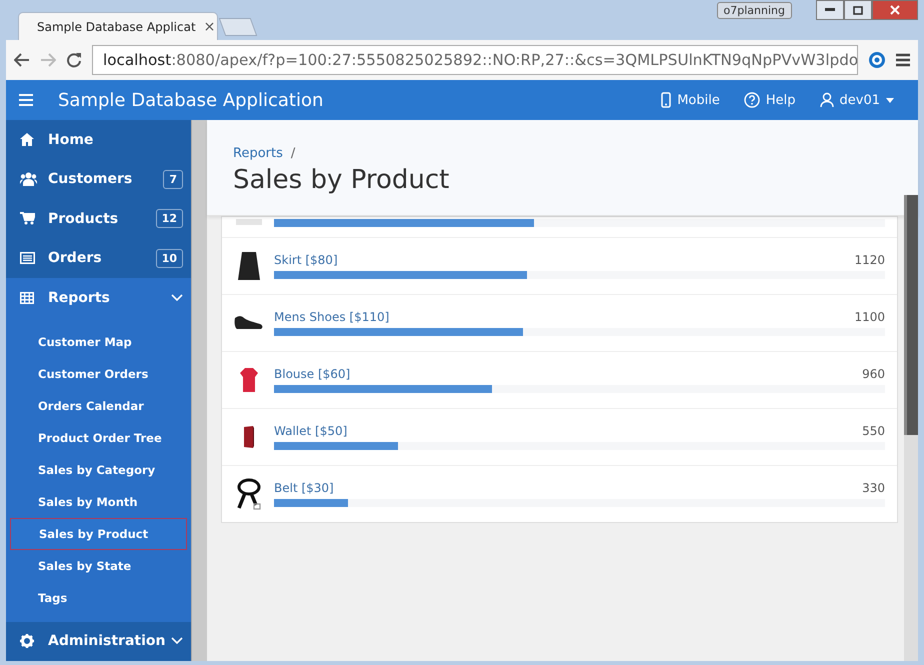 Image resolution: width=924 pixels, height=665 pixels. I want to click on page-scrollbar, so click(911, 428).